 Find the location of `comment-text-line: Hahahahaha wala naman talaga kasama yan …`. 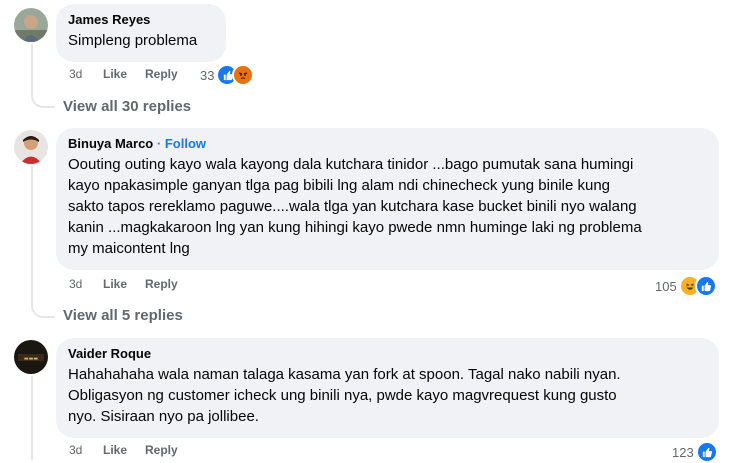

comment-text-line: Hahahahaha wala naman talaga kasama yan … is located at coordinates (344, 374).